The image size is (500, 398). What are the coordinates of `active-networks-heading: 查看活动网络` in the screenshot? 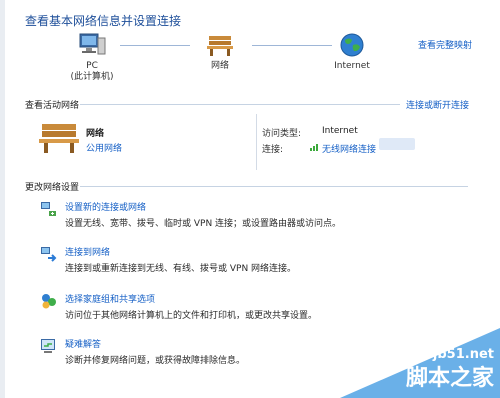 It's located at (52, 106).